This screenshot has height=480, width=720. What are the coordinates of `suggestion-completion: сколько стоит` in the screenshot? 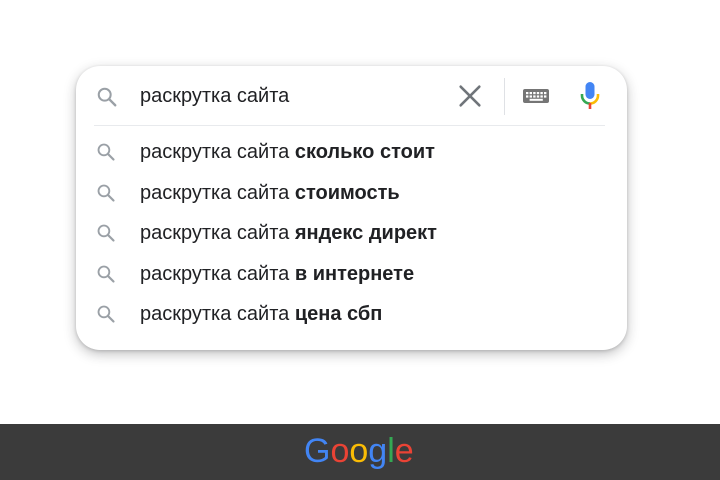 It's located at (364, 152).